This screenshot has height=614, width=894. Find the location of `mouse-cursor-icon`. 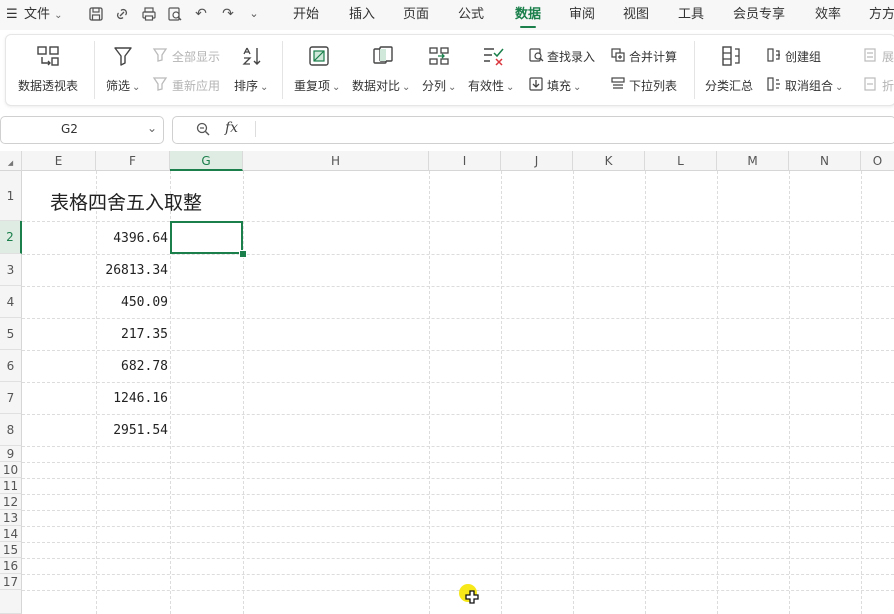

mouse-cursor-icon is located at coordinates (471, 597).